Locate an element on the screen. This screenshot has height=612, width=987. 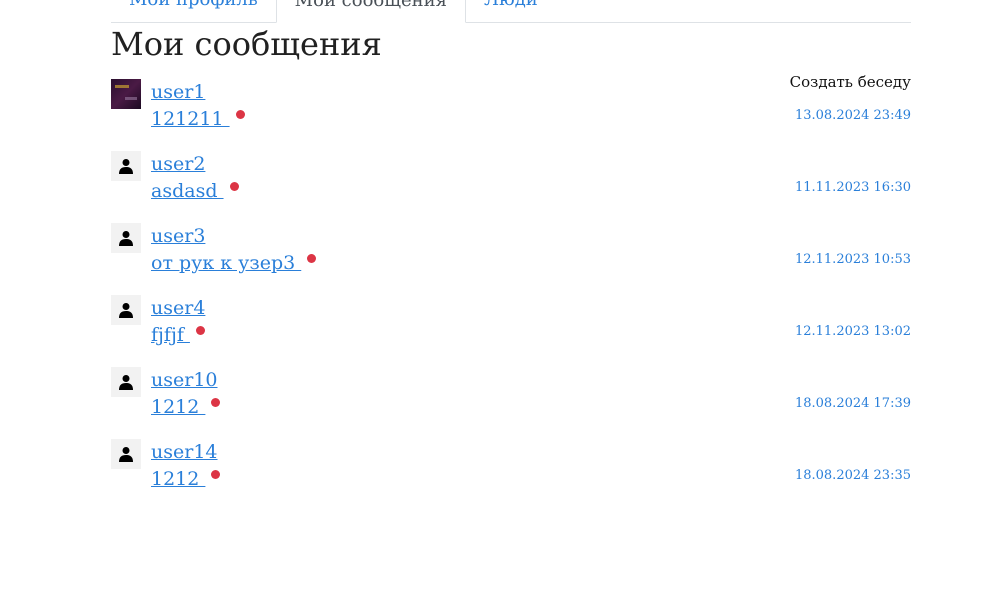
message-line: 121211 is located at coordinates (198, 119).